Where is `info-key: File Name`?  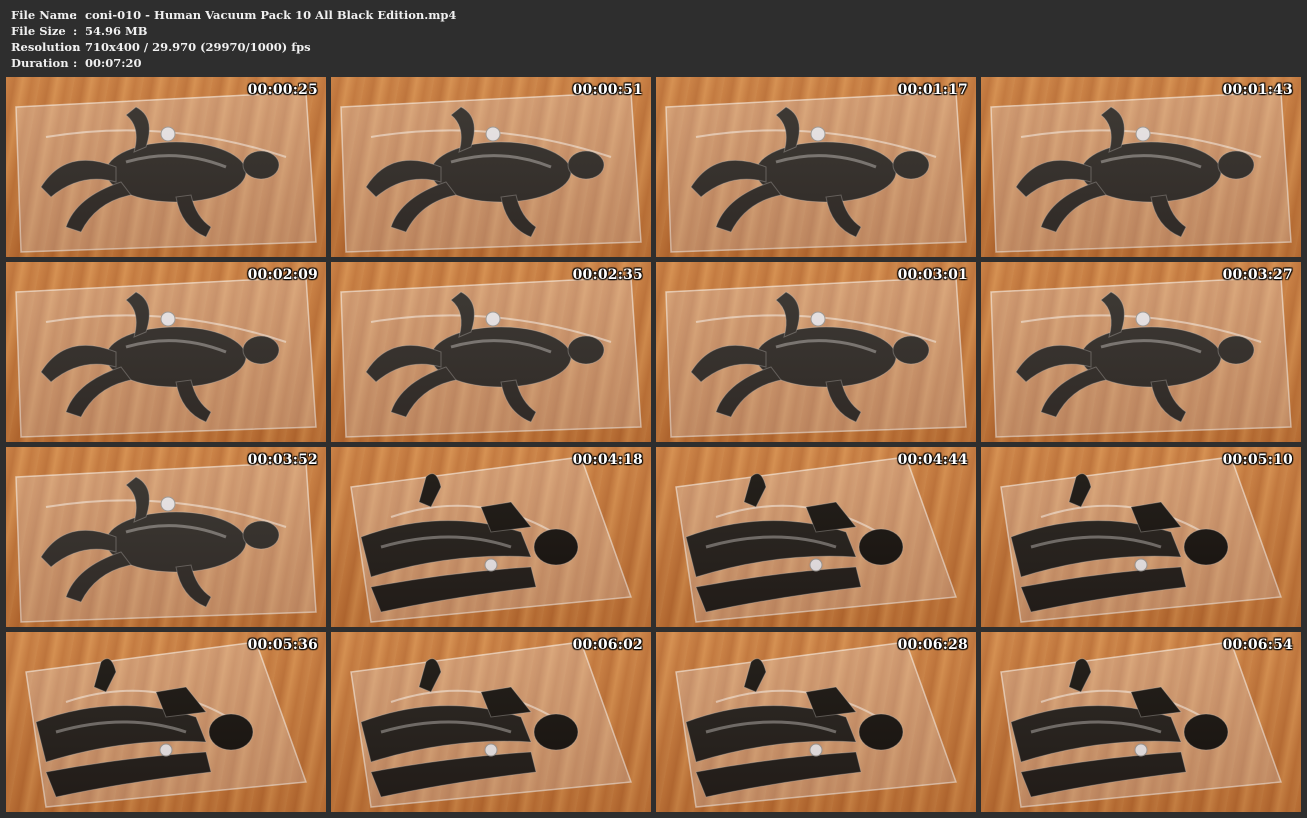
info-key: File Name is located at coordinates (44, 15).